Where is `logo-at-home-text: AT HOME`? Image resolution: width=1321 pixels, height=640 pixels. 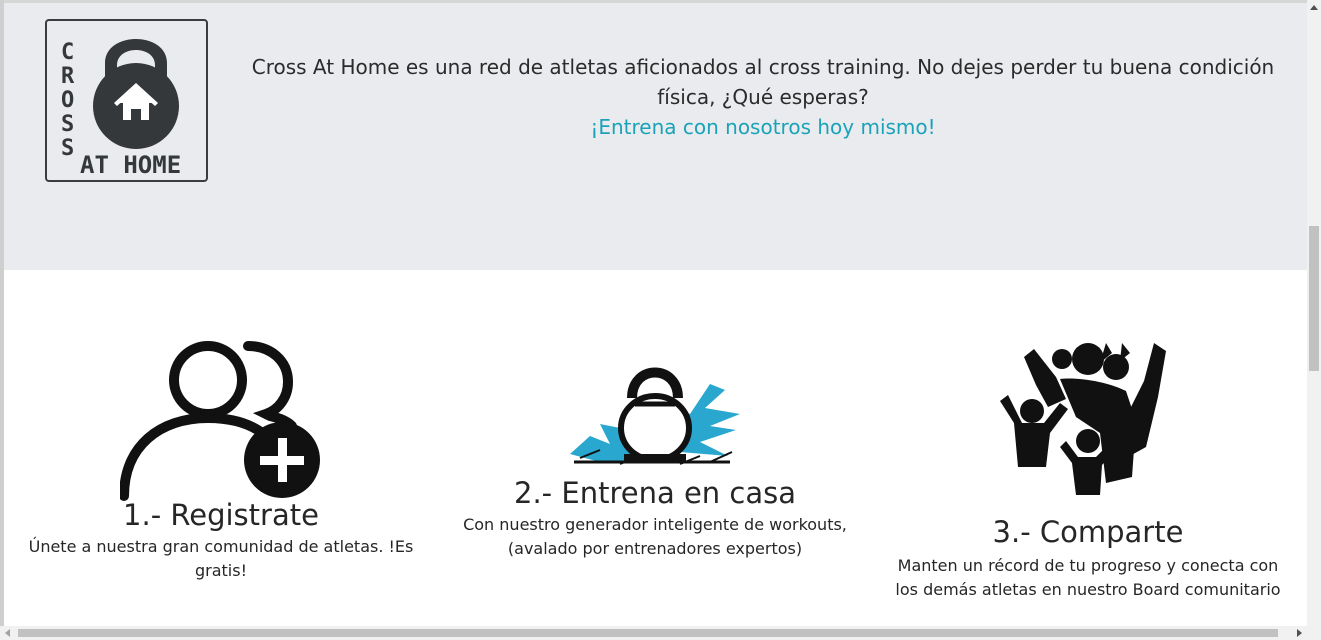 logo-at-home-text: AT HOME is located at coordinates (130, 165).